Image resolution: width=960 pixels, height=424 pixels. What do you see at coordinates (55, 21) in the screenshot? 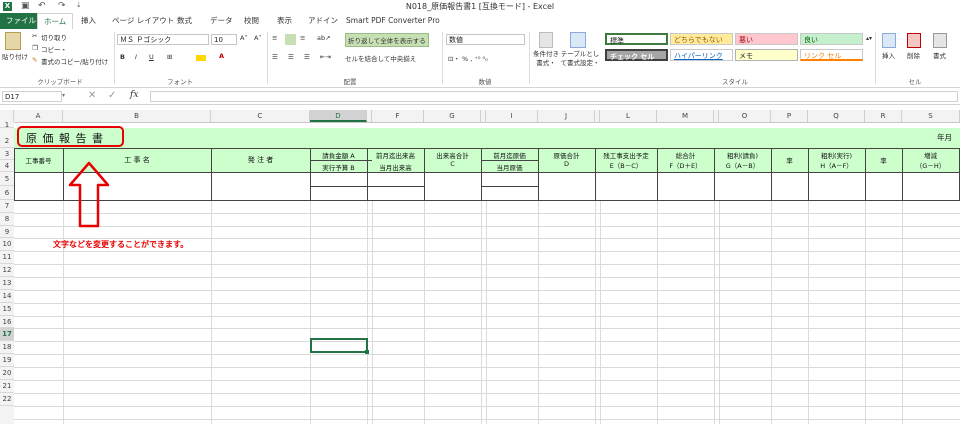
I see `tab-home: ホーム` at bounding box center [55, 21].